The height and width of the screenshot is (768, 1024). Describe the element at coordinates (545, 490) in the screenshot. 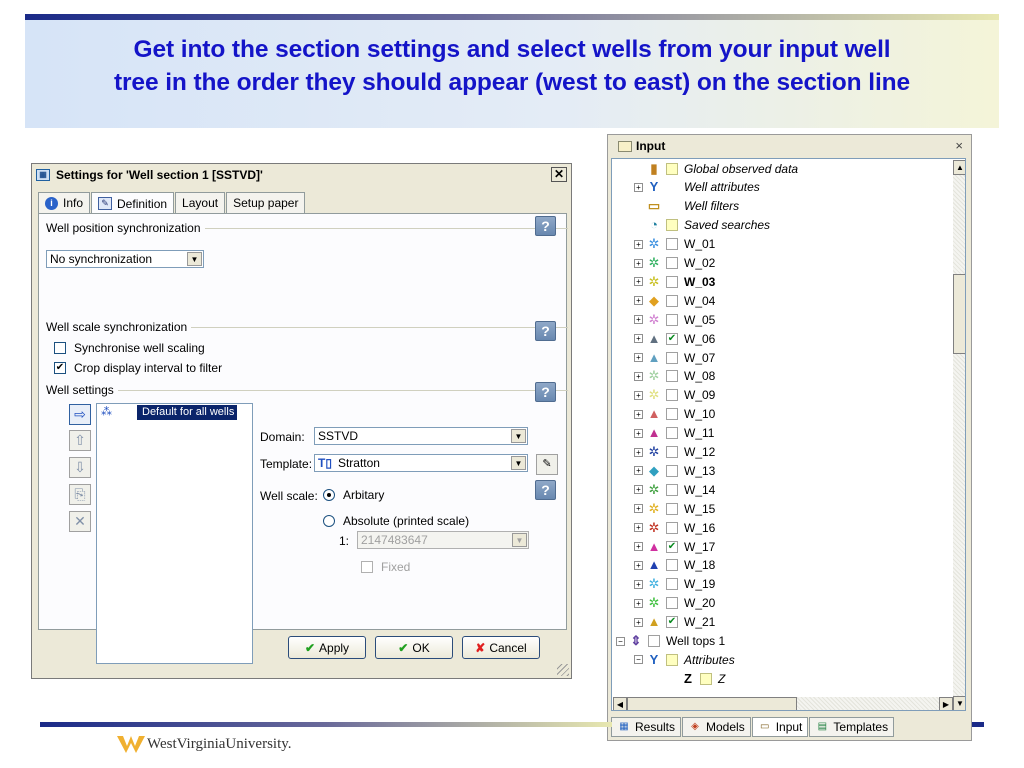

I see `help-button-template: ?` at that location.